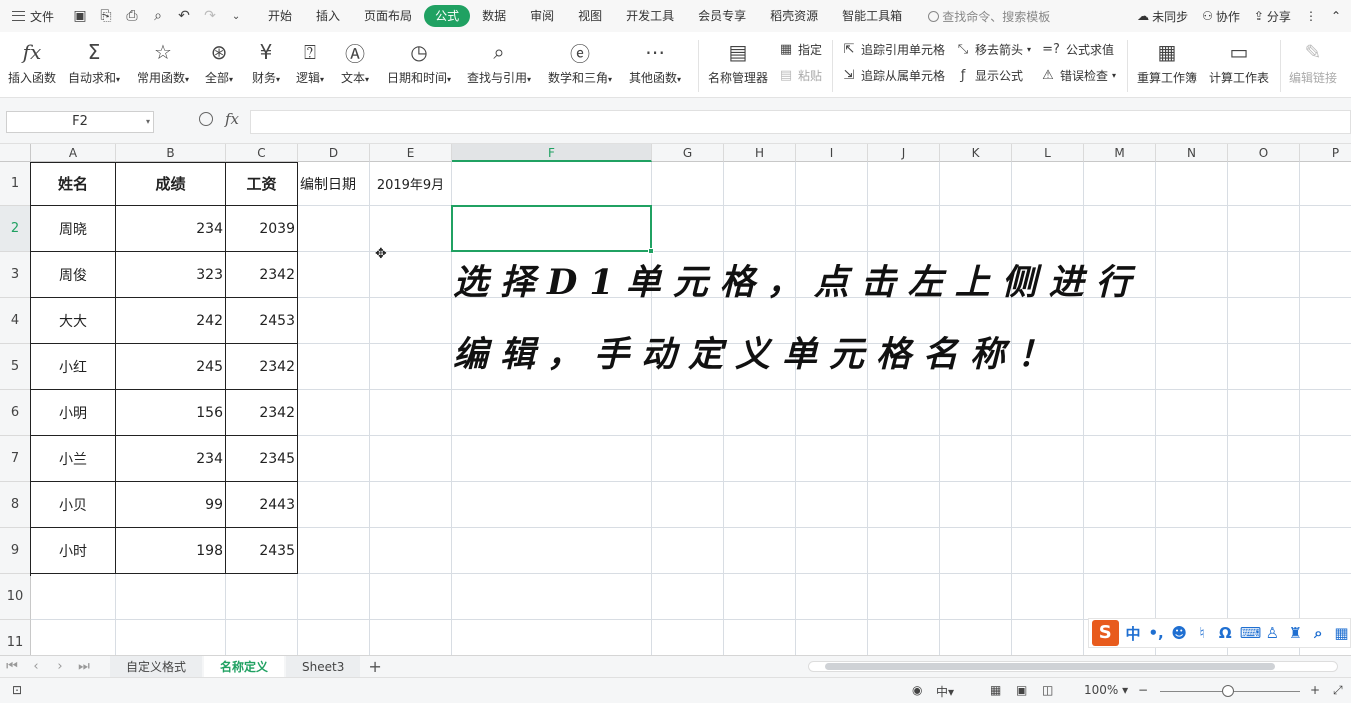  I want to click on cell-m1, so click(1120, 184).